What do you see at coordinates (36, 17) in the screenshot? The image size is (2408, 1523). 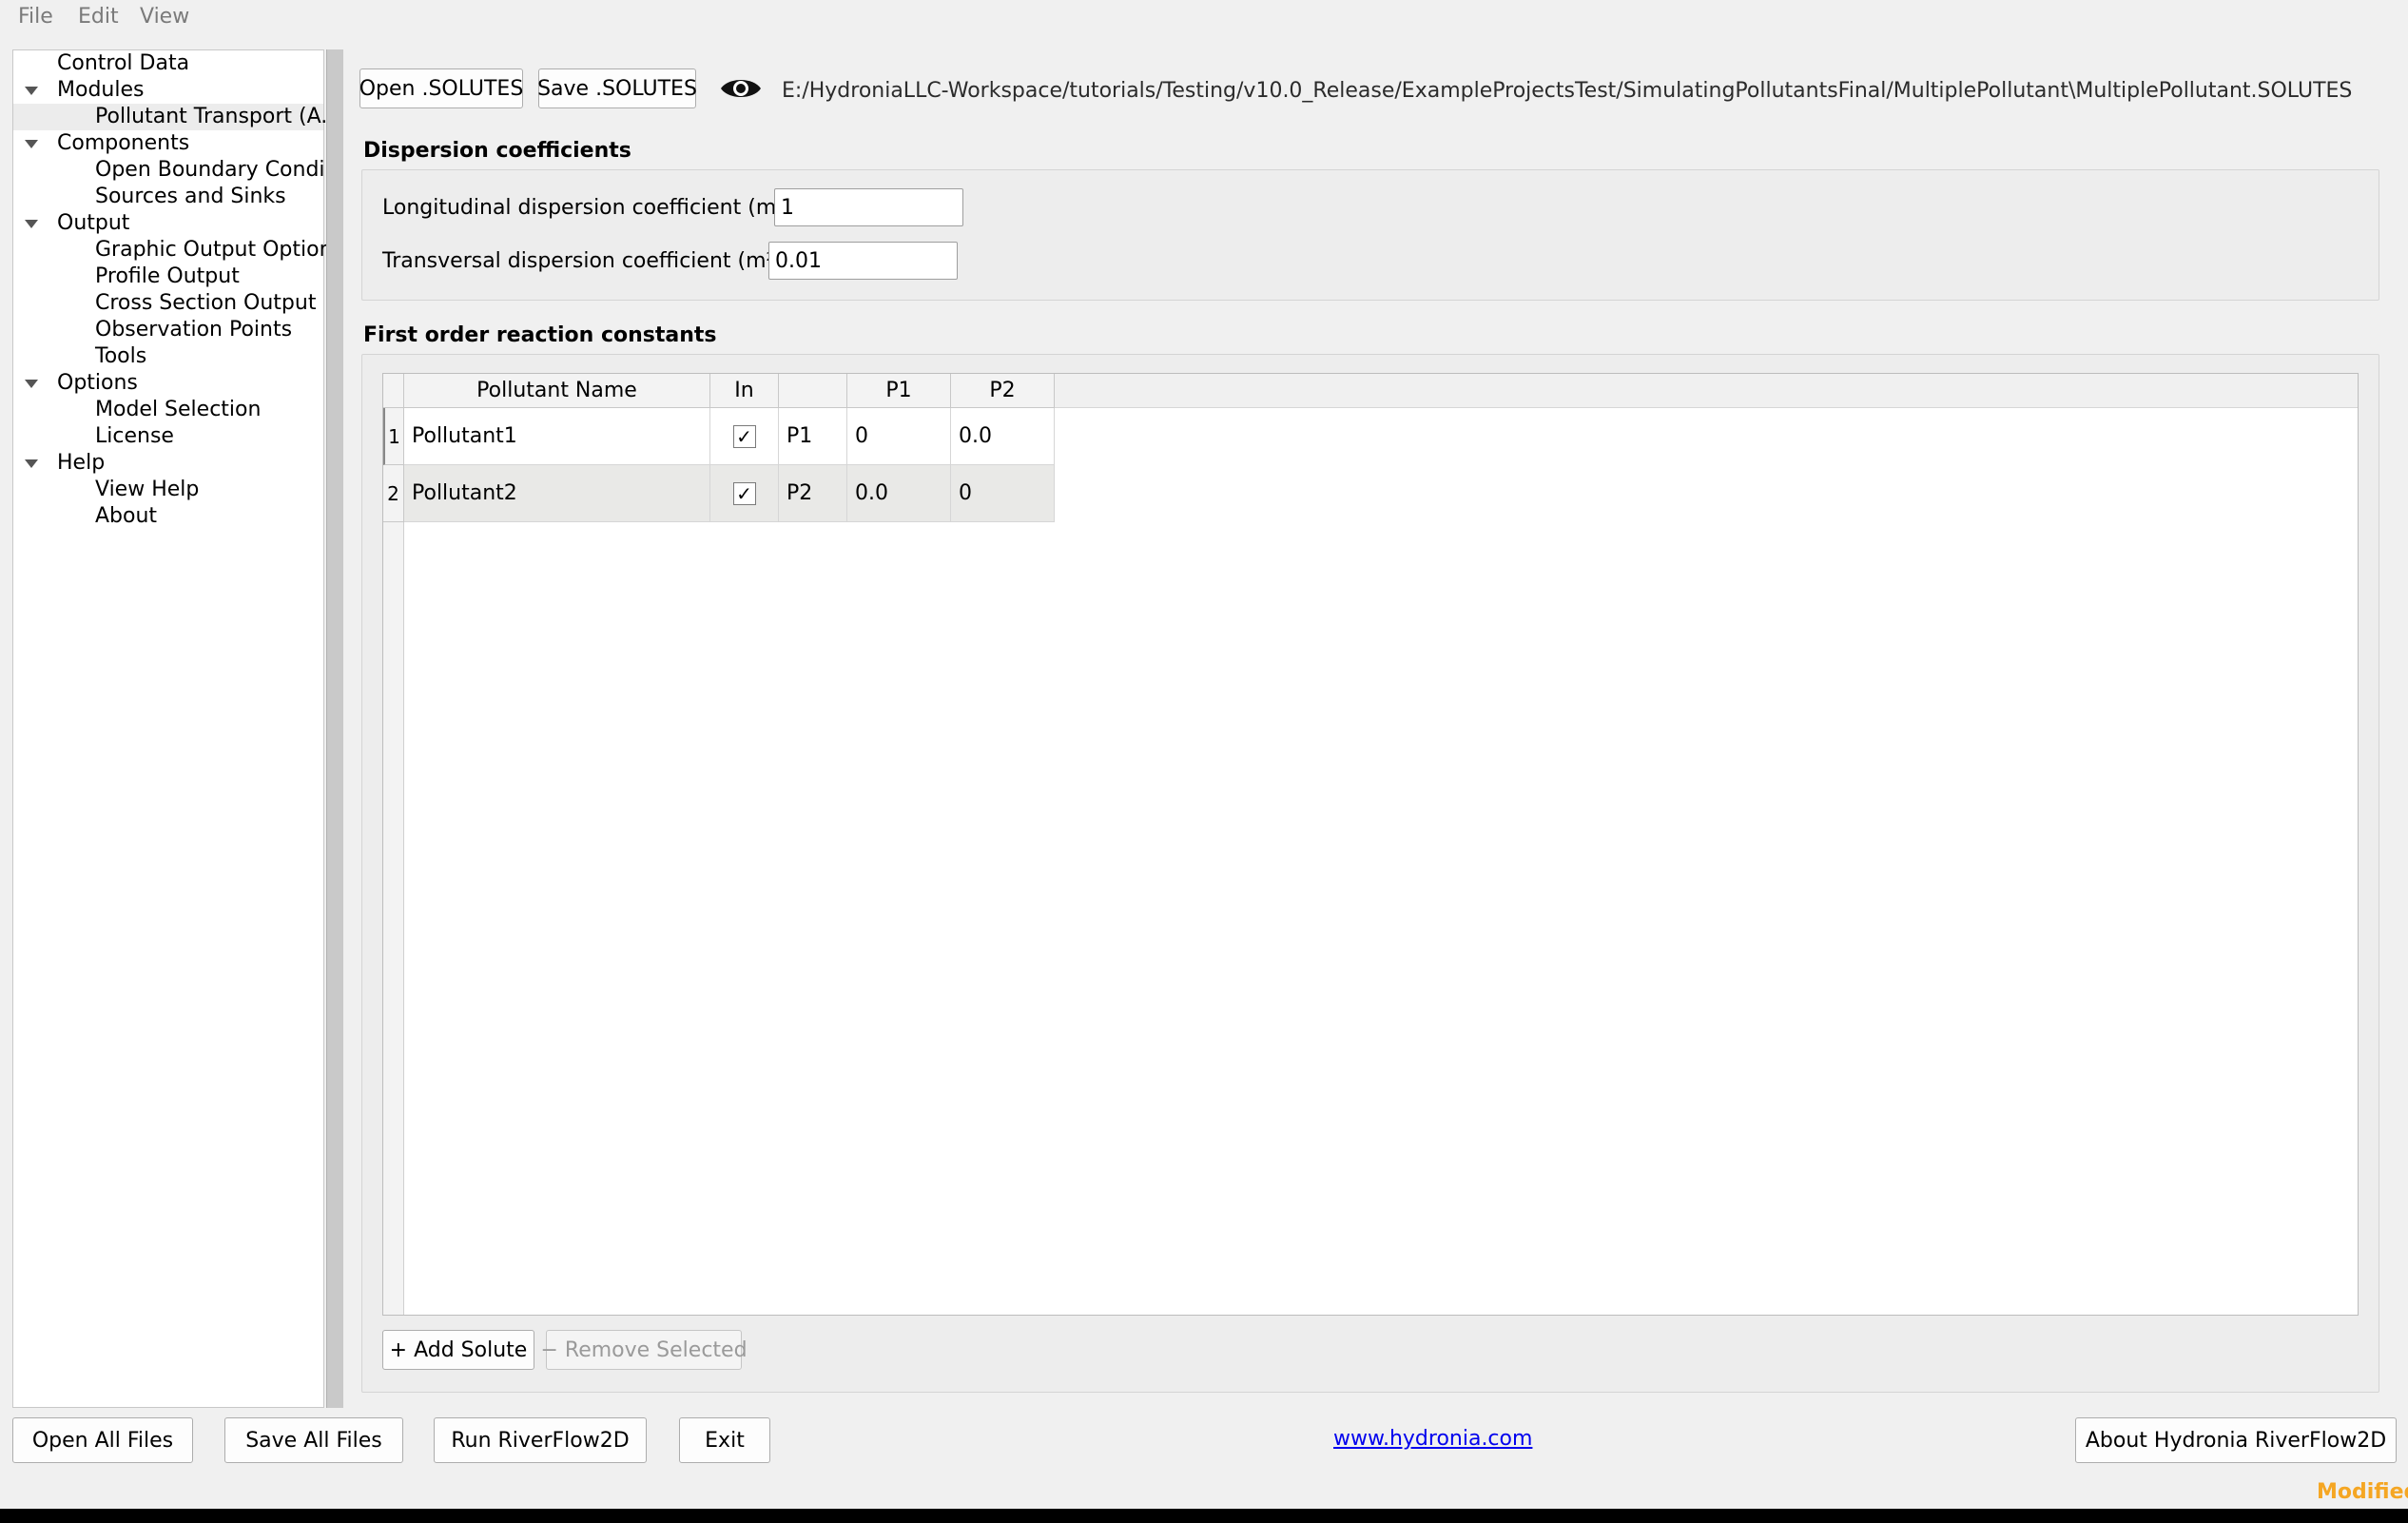 I see `menu-file: File` at bounding box center [36, 17].